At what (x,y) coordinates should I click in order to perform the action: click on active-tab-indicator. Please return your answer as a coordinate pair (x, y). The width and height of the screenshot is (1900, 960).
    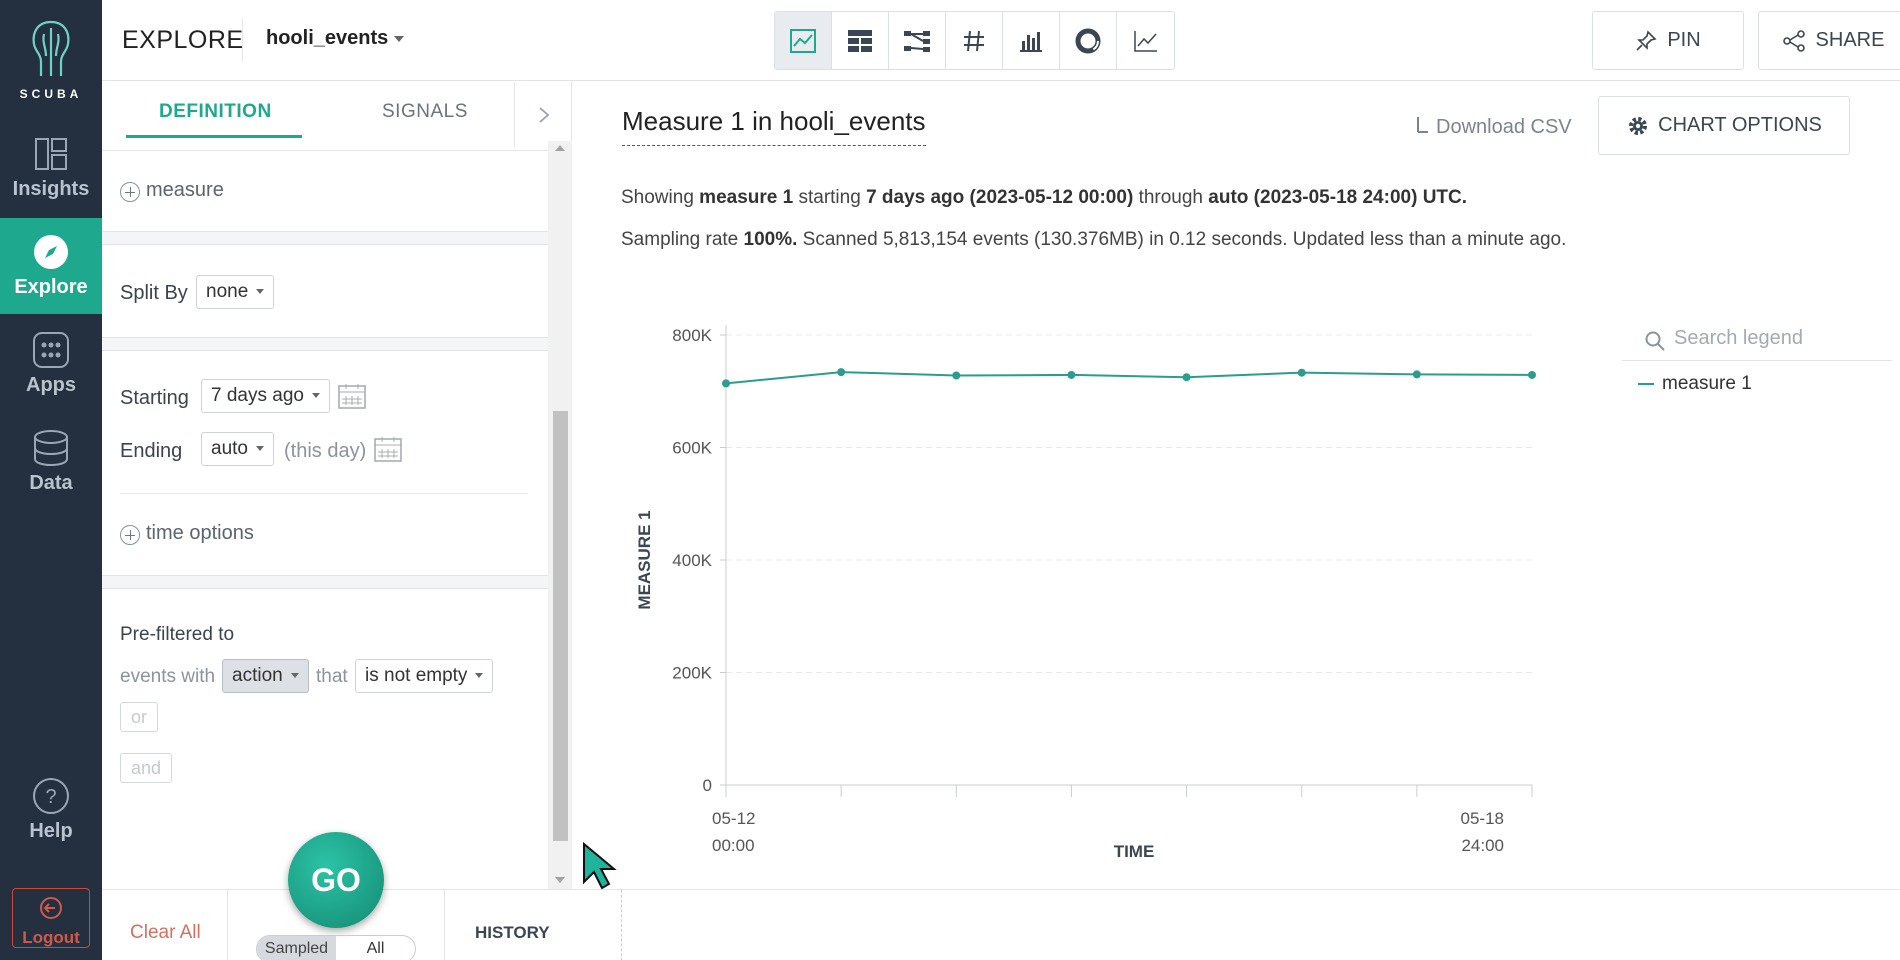
    Looking at the image, I should click on (214, 136).